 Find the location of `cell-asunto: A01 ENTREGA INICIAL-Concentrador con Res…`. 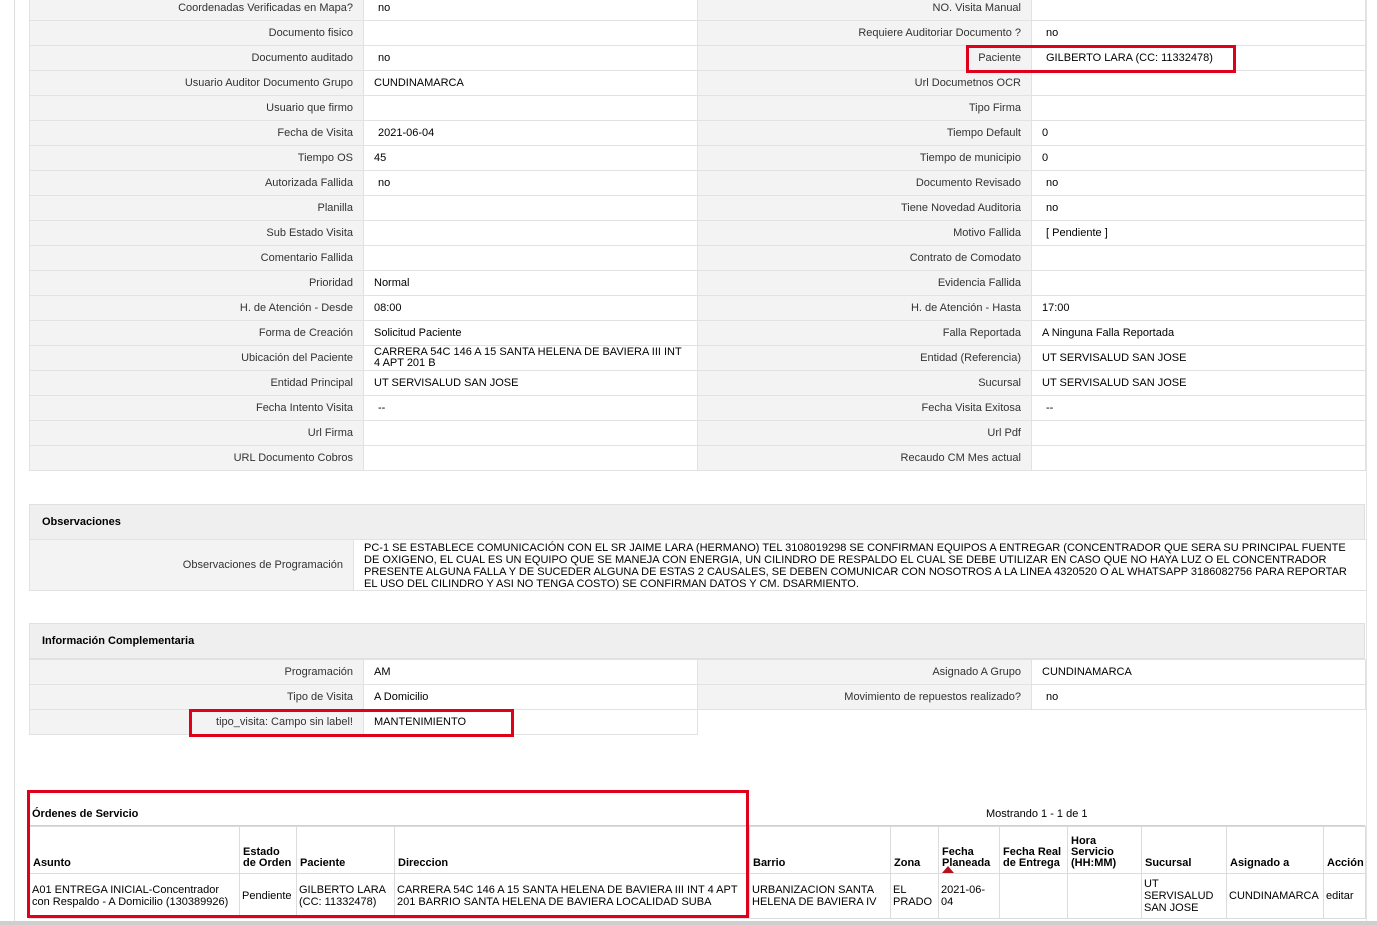

cell-asunto: A01 ENTREGA INICIAL-Concentrador con Res… is located at coordinates (134, 896).